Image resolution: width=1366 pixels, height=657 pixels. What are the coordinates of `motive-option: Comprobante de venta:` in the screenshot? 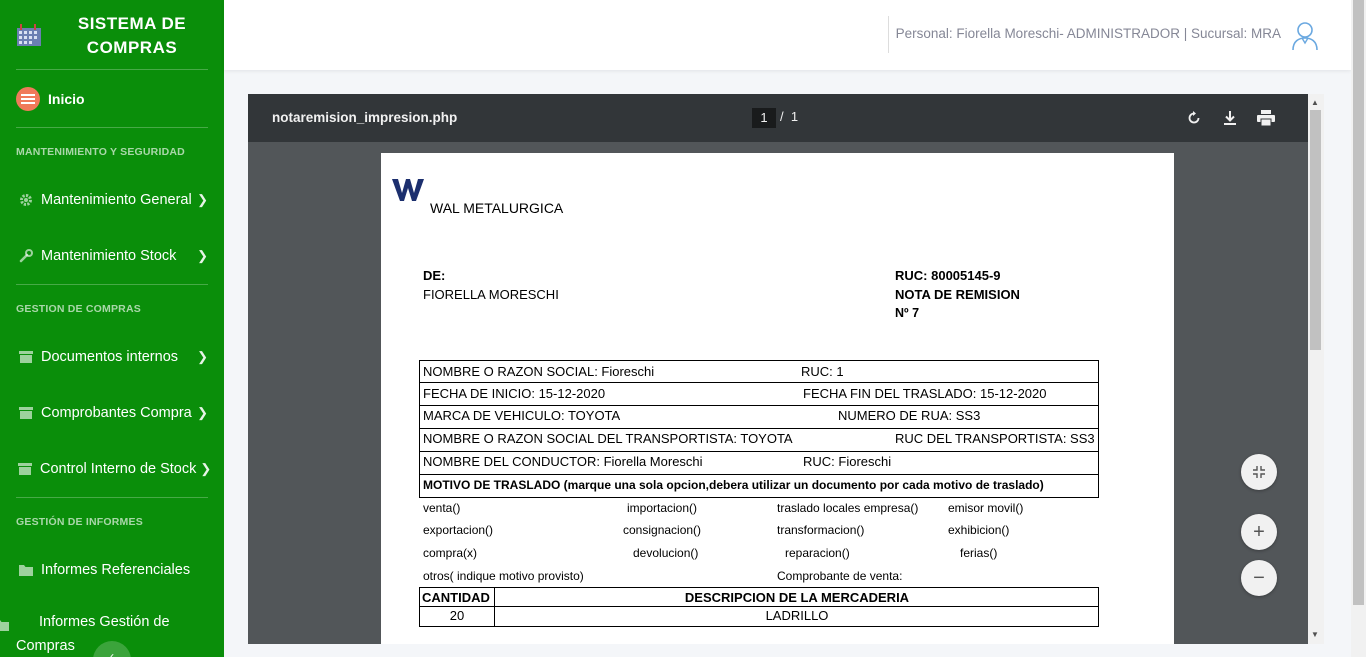 It's located at (840, 576).